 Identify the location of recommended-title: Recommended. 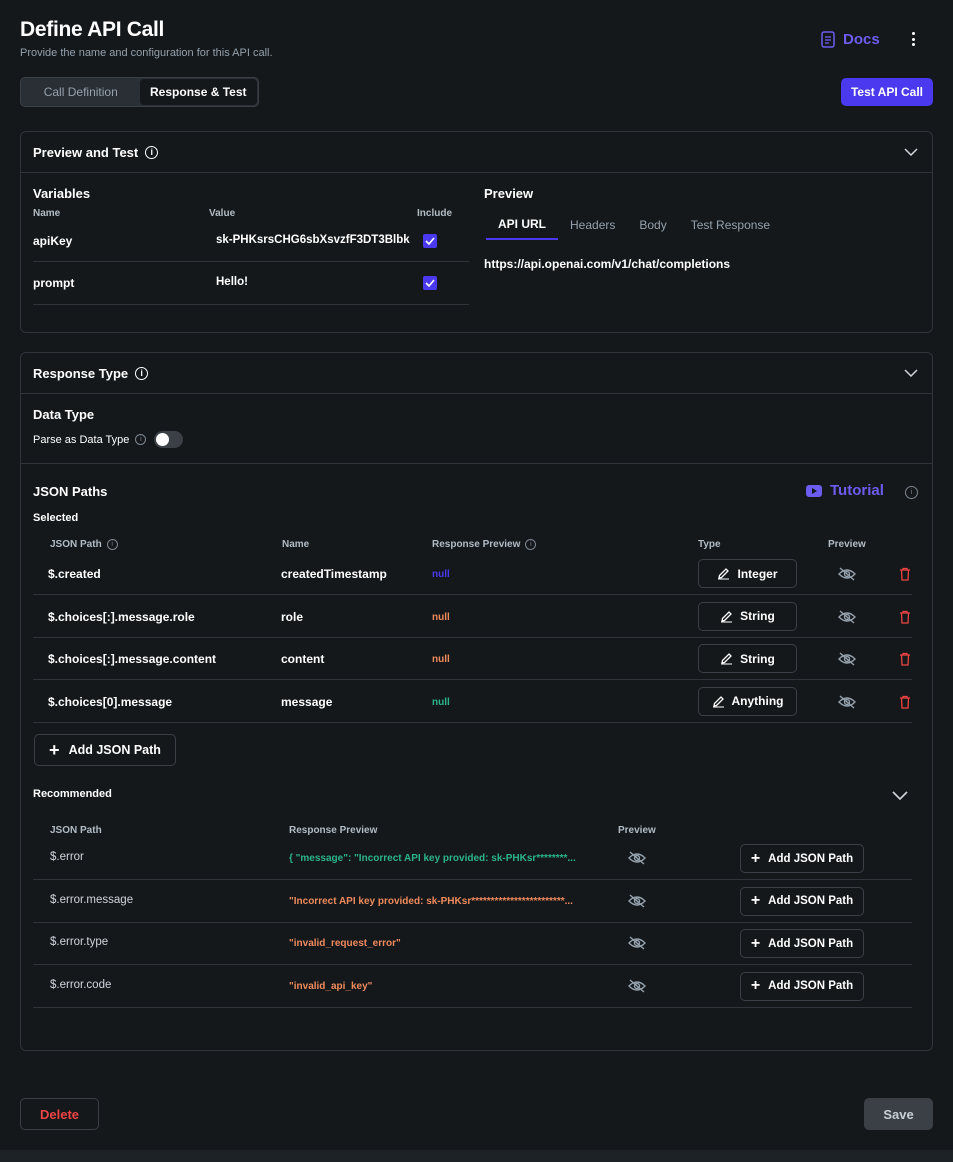
(72, 794).